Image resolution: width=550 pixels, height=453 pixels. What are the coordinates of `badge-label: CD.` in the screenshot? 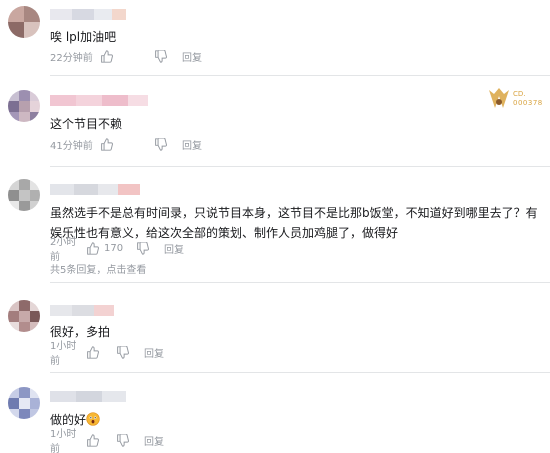 It's located at (519, 94).